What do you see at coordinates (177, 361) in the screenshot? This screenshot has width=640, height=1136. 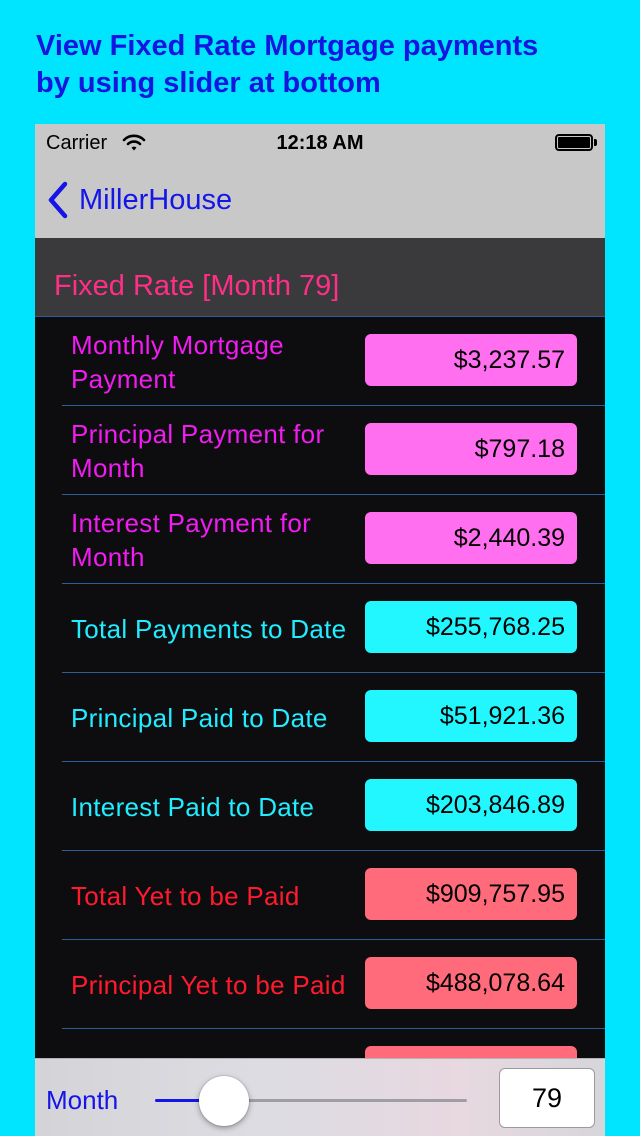 I see `row-label: Monthly Mortgage Payment` at bounding box center [177, 361].